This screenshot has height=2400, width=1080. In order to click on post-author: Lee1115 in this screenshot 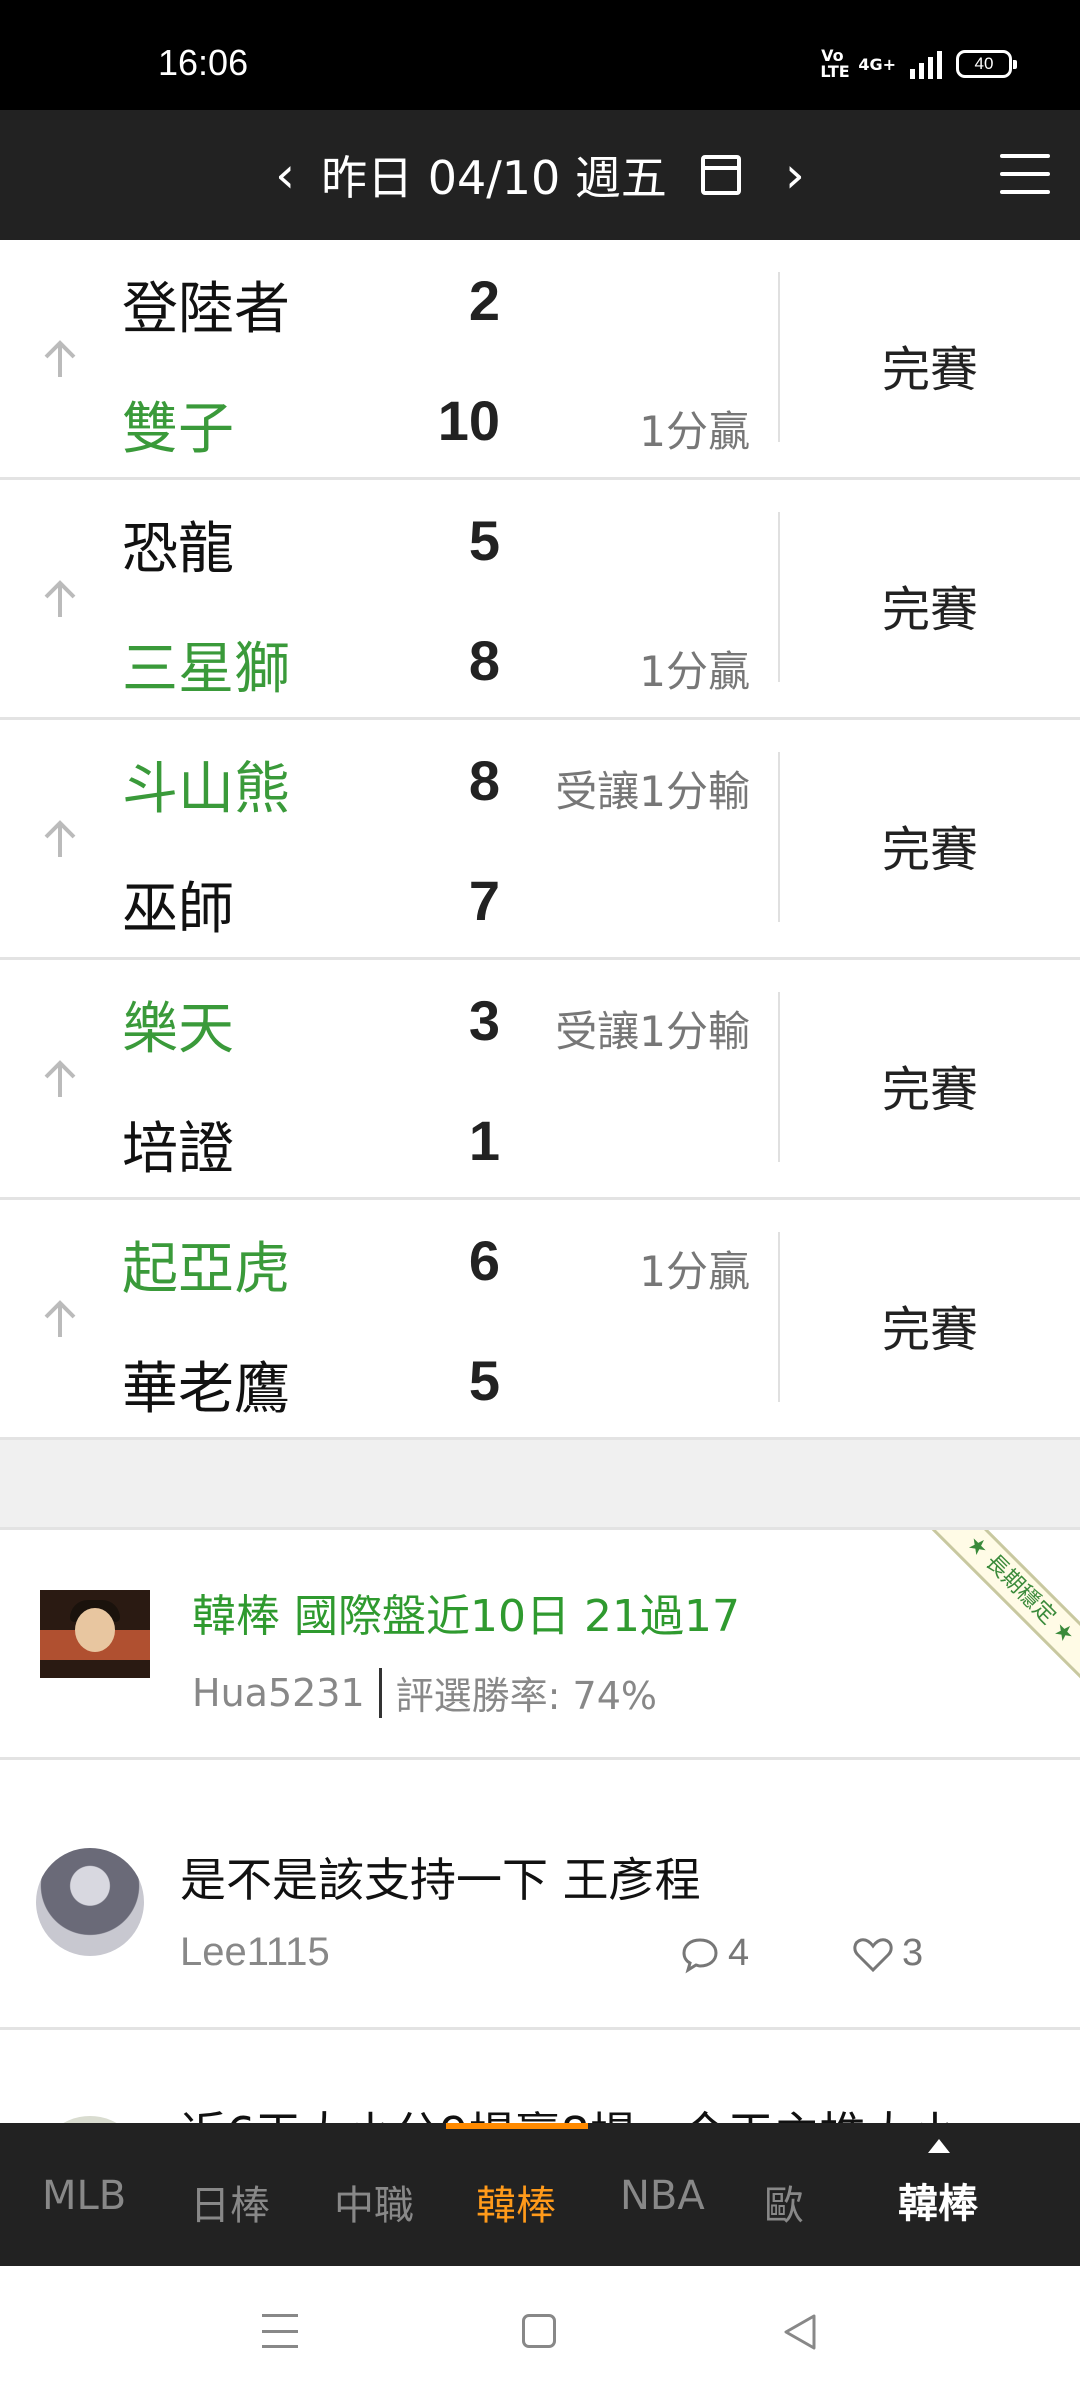, I will do `click(255, 1952)`.